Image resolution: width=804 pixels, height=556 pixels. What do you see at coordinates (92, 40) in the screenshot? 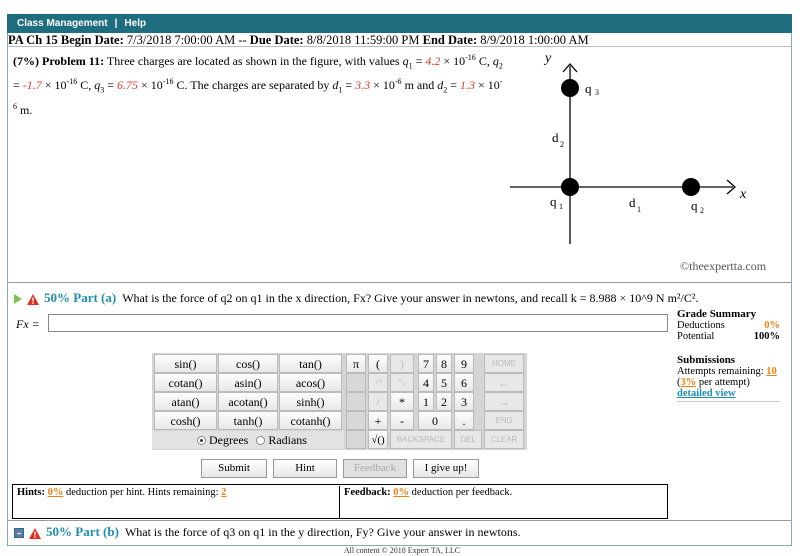
I see `begin-label: Begin Date:` at bounding box center [92, 40].